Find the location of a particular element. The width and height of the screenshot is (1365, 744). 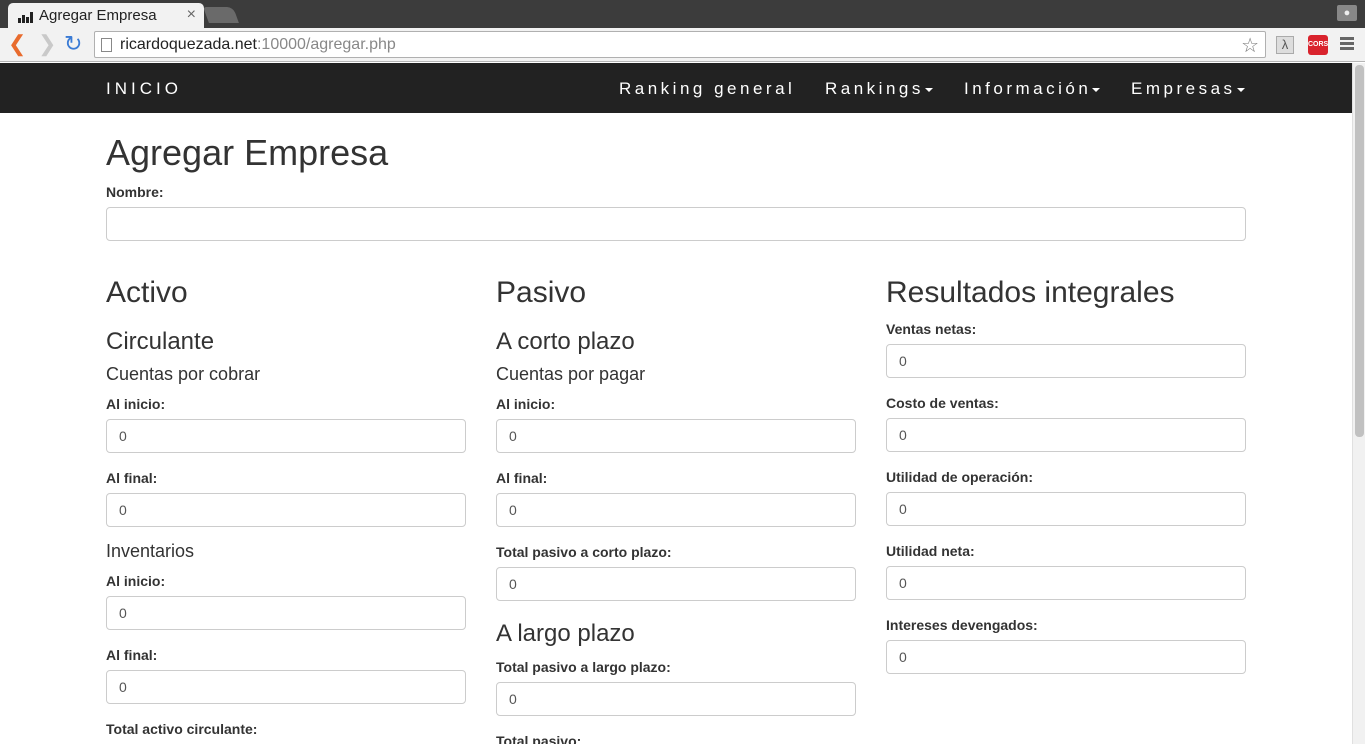

cc-final-label: Al final: is located at coordinates (132, 478).